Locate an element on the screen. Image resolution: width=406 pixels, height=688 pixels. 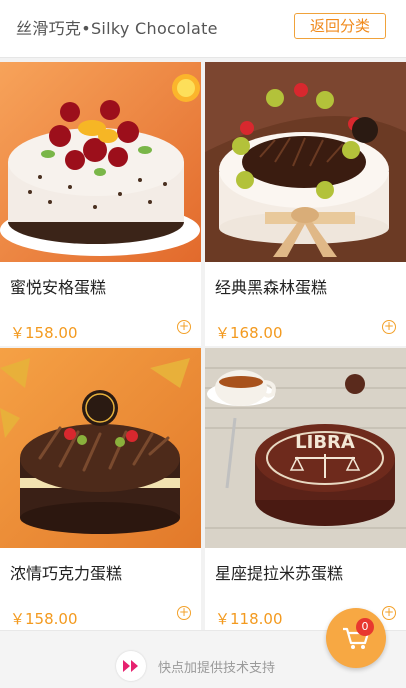
product-image: LIBRA is located at coordinates (305, 448).